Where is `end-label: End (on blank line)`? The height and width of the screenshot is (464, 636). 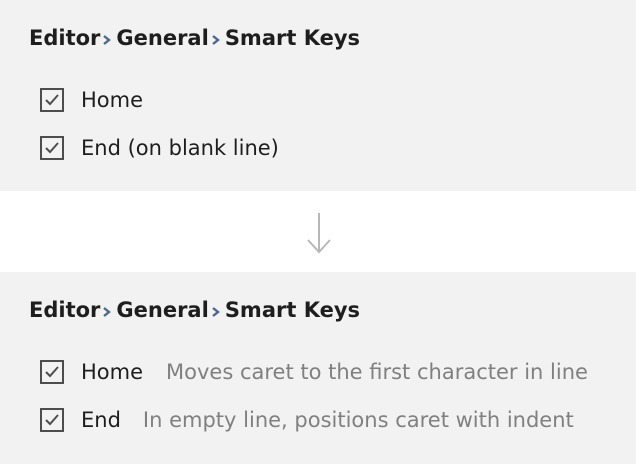 end-label: End (on blank line) is located at coordinates (180, 148).